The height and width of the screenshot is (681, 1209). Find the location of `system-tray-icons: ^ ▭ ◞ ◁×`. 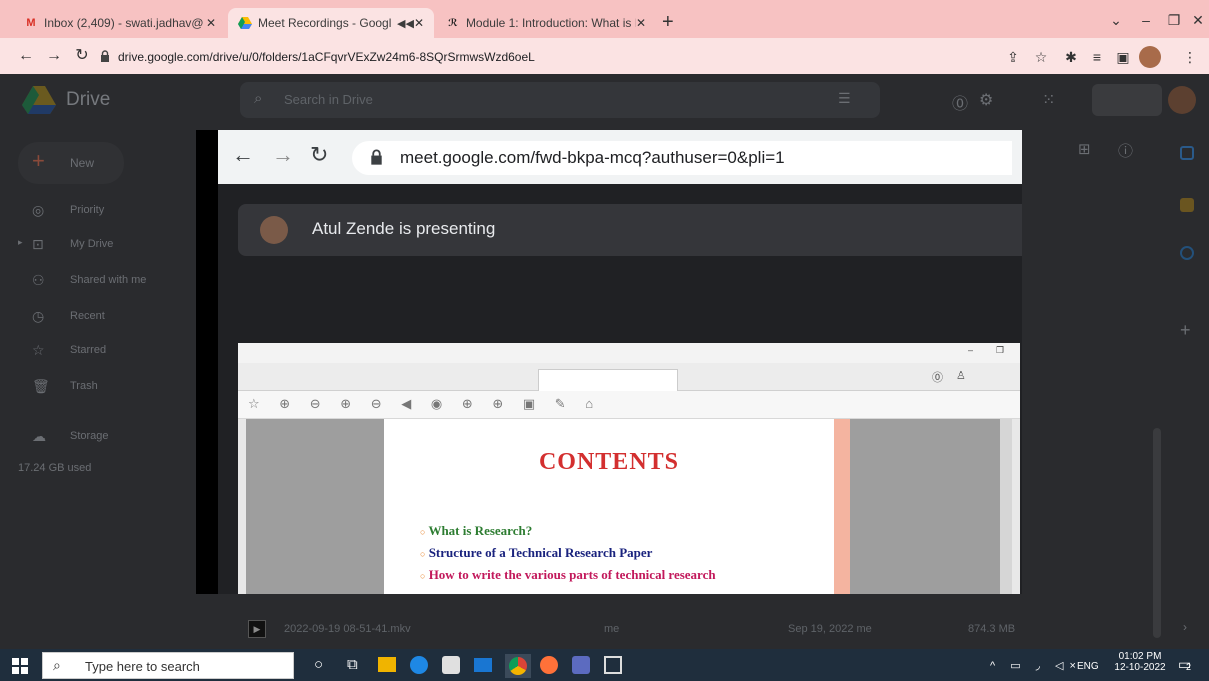

system-tray-icons: ^ ▭ ◞ ◁× is located at coordinates (1036, 665).